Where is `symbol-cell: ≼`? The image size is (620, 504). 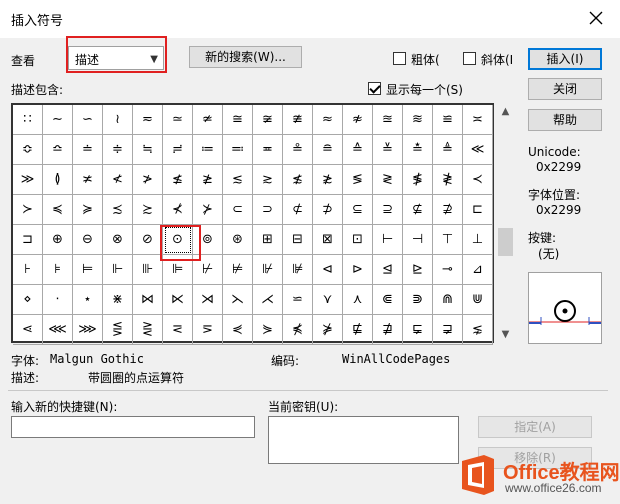
symbol-cell: ≼ is located at coordinates (58, 210).